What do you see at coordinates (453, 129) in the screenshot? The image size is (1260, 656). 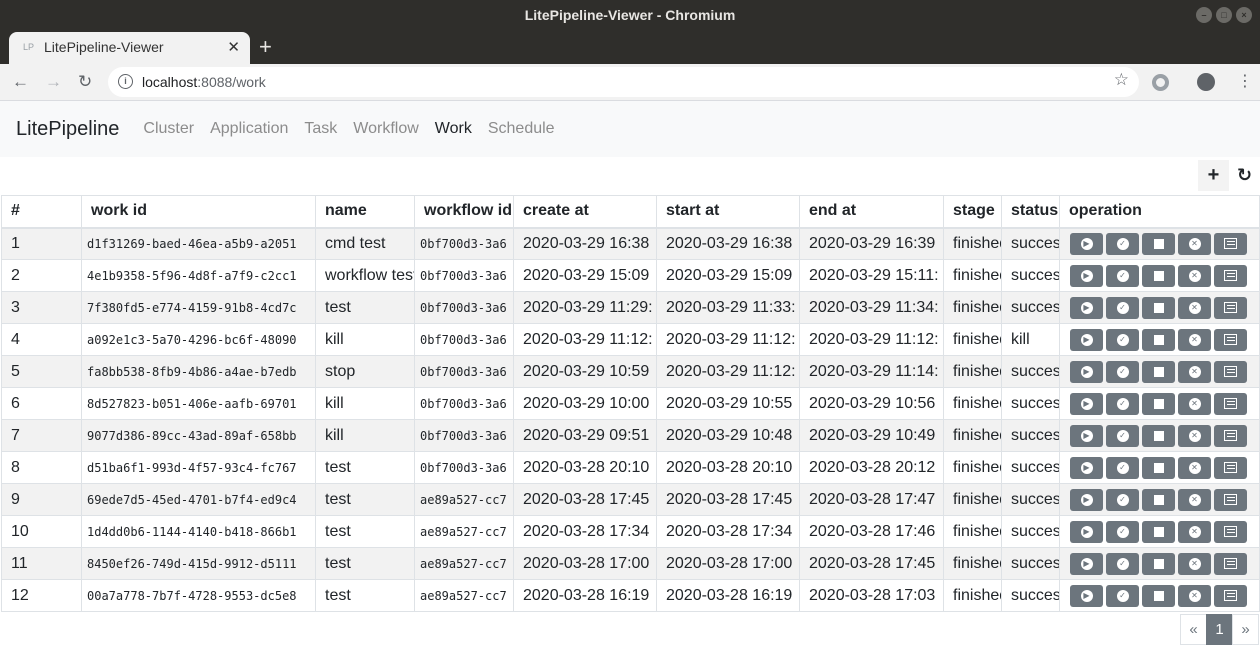 I see `nav-work: Work` at bounding box center [453, 129].